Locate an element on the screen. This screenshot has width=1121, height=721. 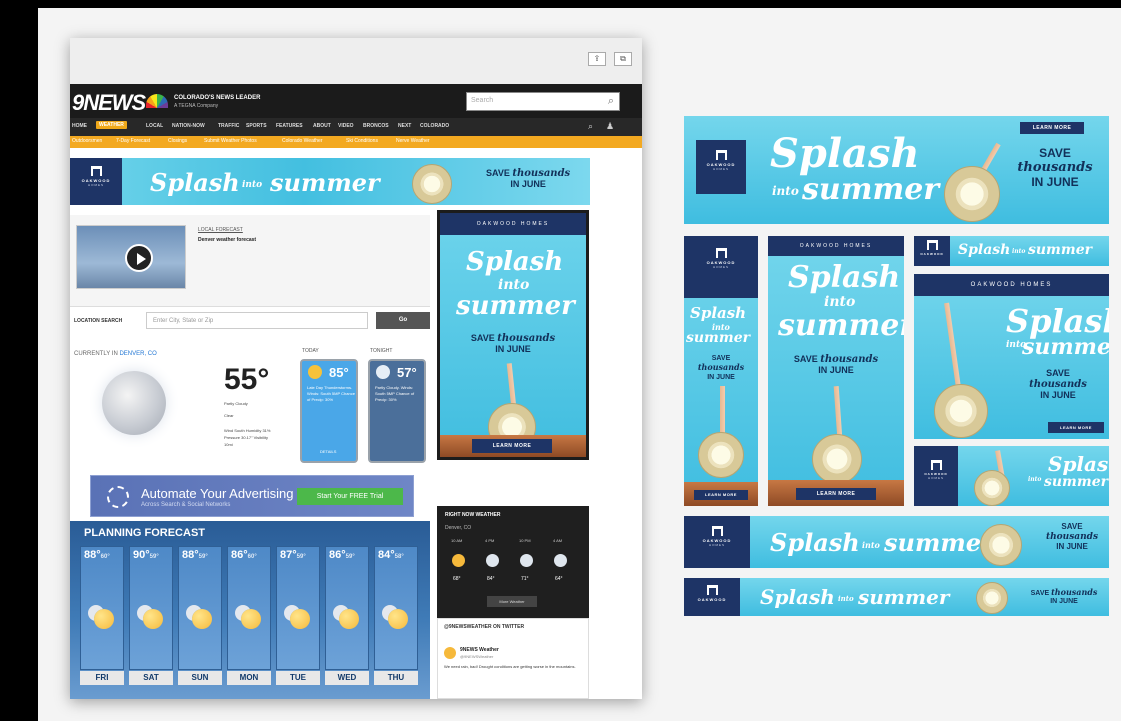
subnav-item: Submit Weather Photos is located at coordinates (230, 141).